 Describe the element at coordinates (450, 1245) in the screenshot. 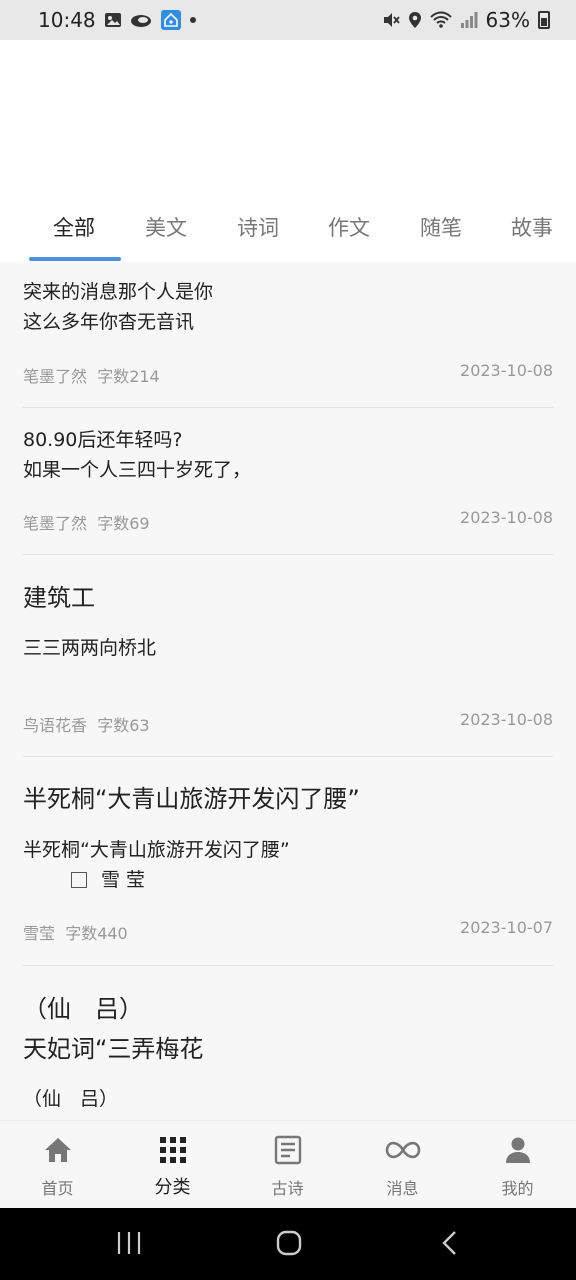

I see `back-icon` at that location.